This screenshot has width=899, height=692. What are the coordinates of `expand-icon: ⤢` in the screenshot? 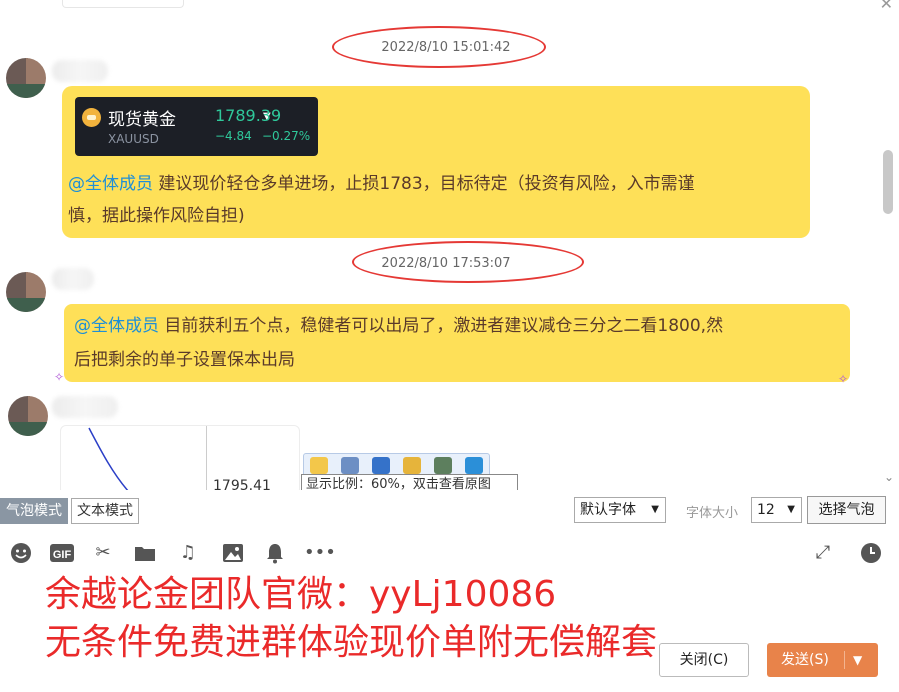 It's located at (823, 553).